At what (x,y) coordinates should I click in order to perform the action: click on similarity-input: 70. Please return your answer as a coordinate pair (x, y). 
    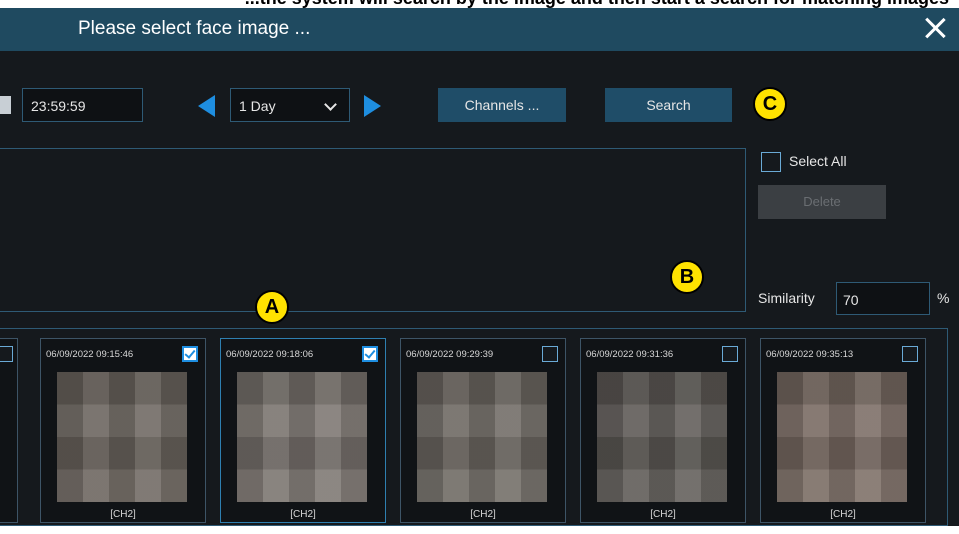
    Looking at the image, I should click on (883, 298).